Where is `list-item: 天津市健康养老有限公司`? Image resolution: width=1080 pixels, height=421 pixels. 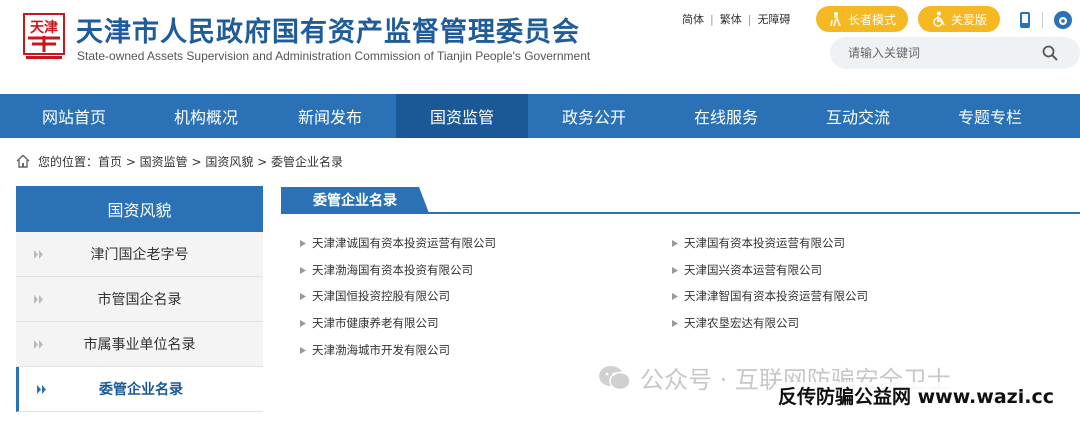 list-item: 天津市健康养老有限公司 is located at coordinates (369, 323).